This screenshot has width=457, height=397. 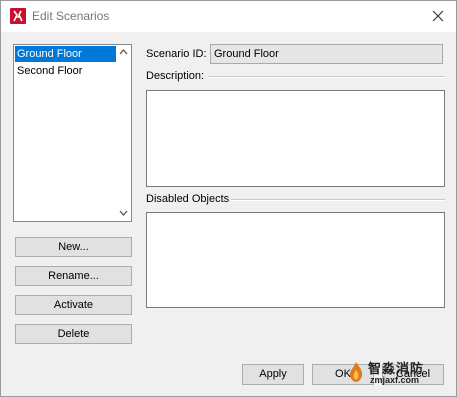 I want to click on watermark: 智淼消防 zmjaxf.com, so click(x=396, y=373).